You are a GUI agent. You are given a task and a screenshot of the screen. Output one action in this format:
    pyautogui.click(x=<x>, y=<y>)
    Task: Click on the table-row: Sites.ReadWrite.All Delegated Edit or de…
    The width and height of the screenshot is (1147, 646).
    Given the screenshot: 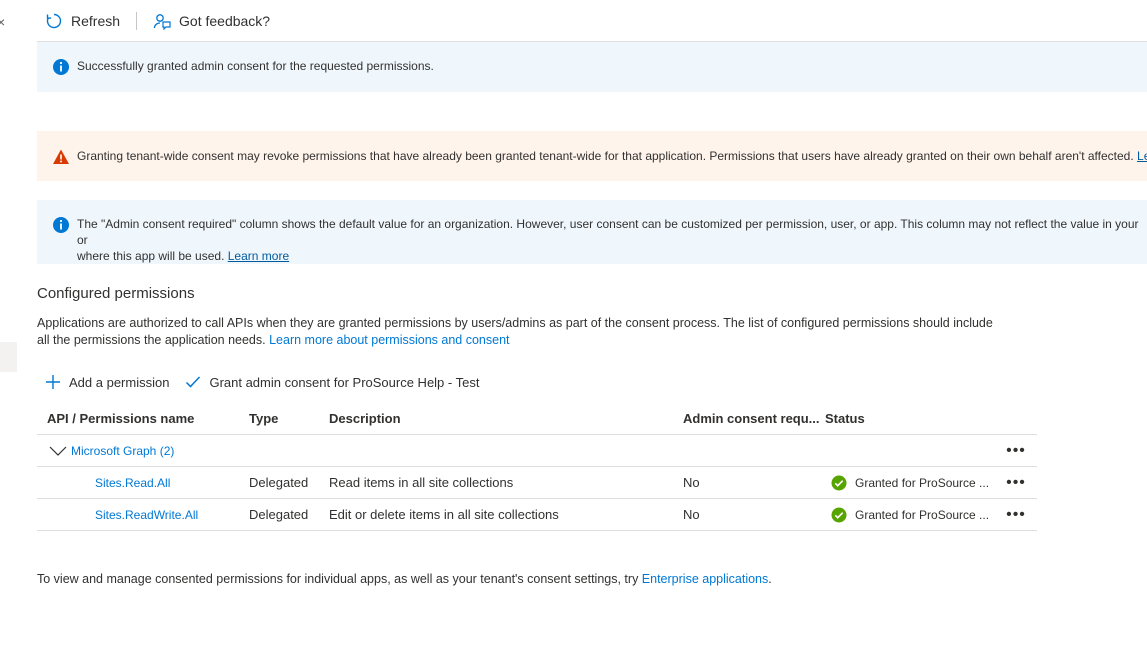 What is the action you would take?
    pyautogui.click(x=537, y=515)
    